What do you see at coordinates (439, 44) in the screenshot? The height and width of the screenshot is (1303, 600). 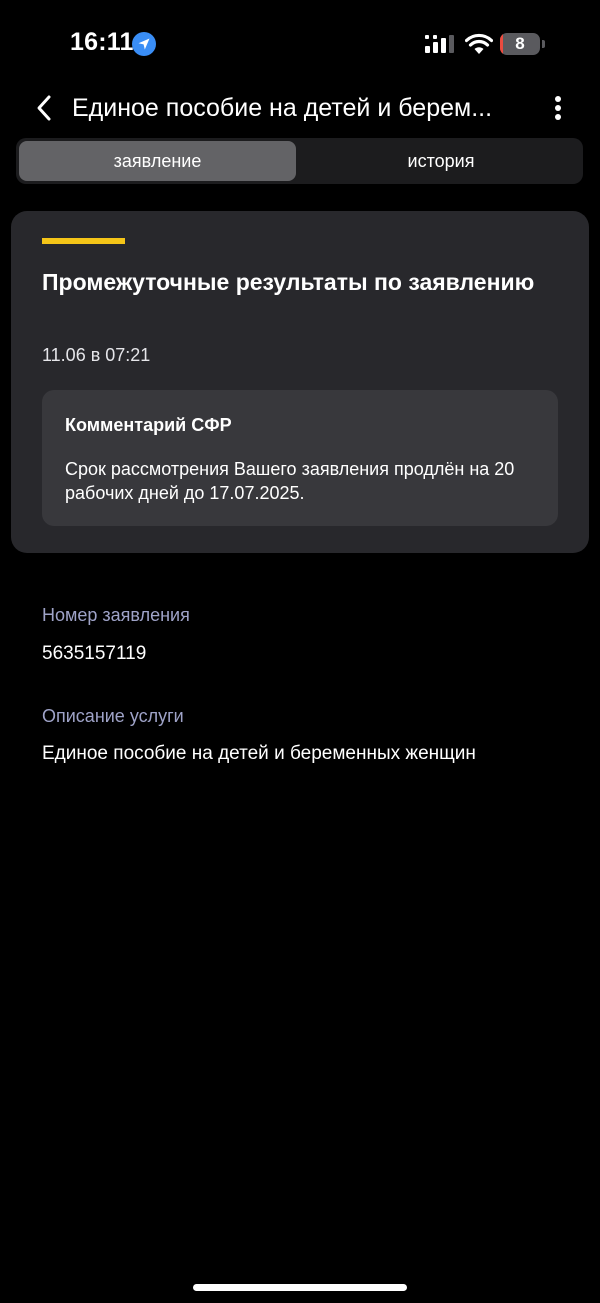 I see `cellular-signal-icon` at bounding box center [439, 44].